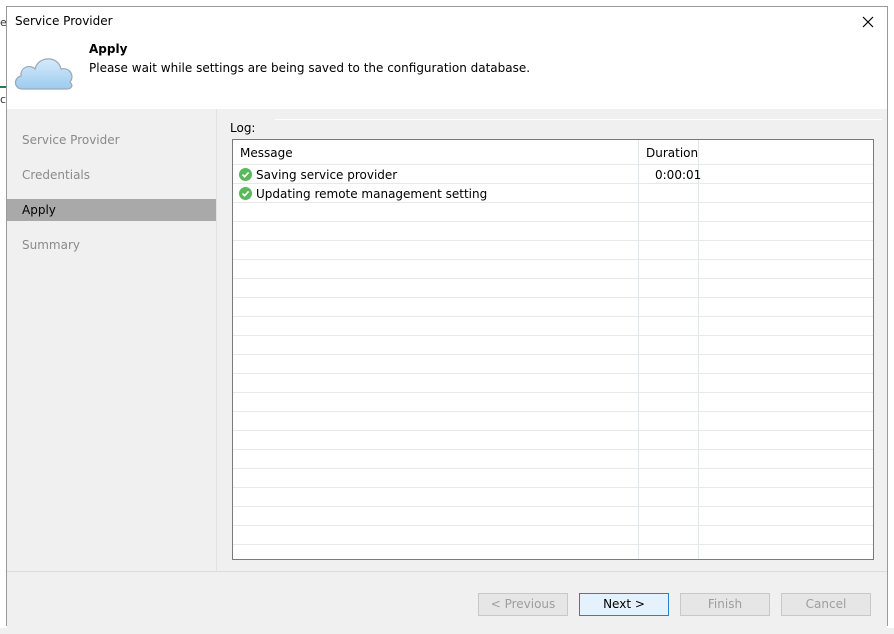 The image size is (894, 634). I want to click on title-bar: Service Provider, so click(447, 22).